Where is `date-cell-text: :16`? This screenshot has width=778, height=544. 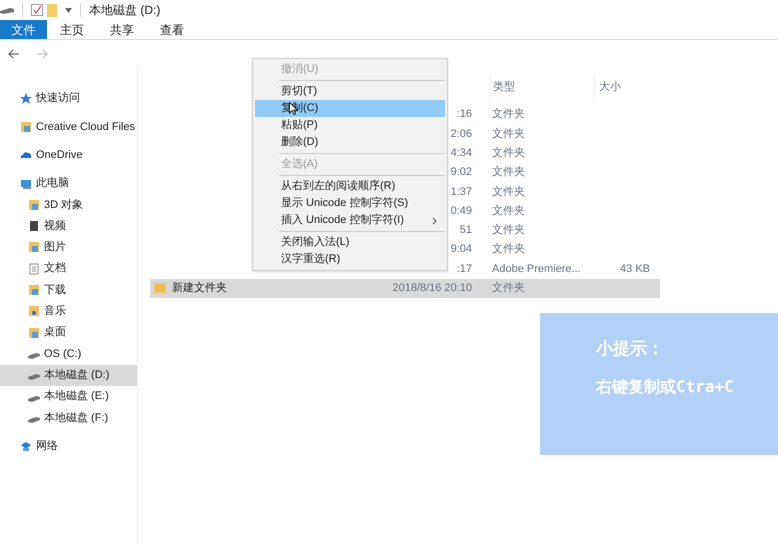
date-cell-text: :16 is located at coordinates (464, 114).